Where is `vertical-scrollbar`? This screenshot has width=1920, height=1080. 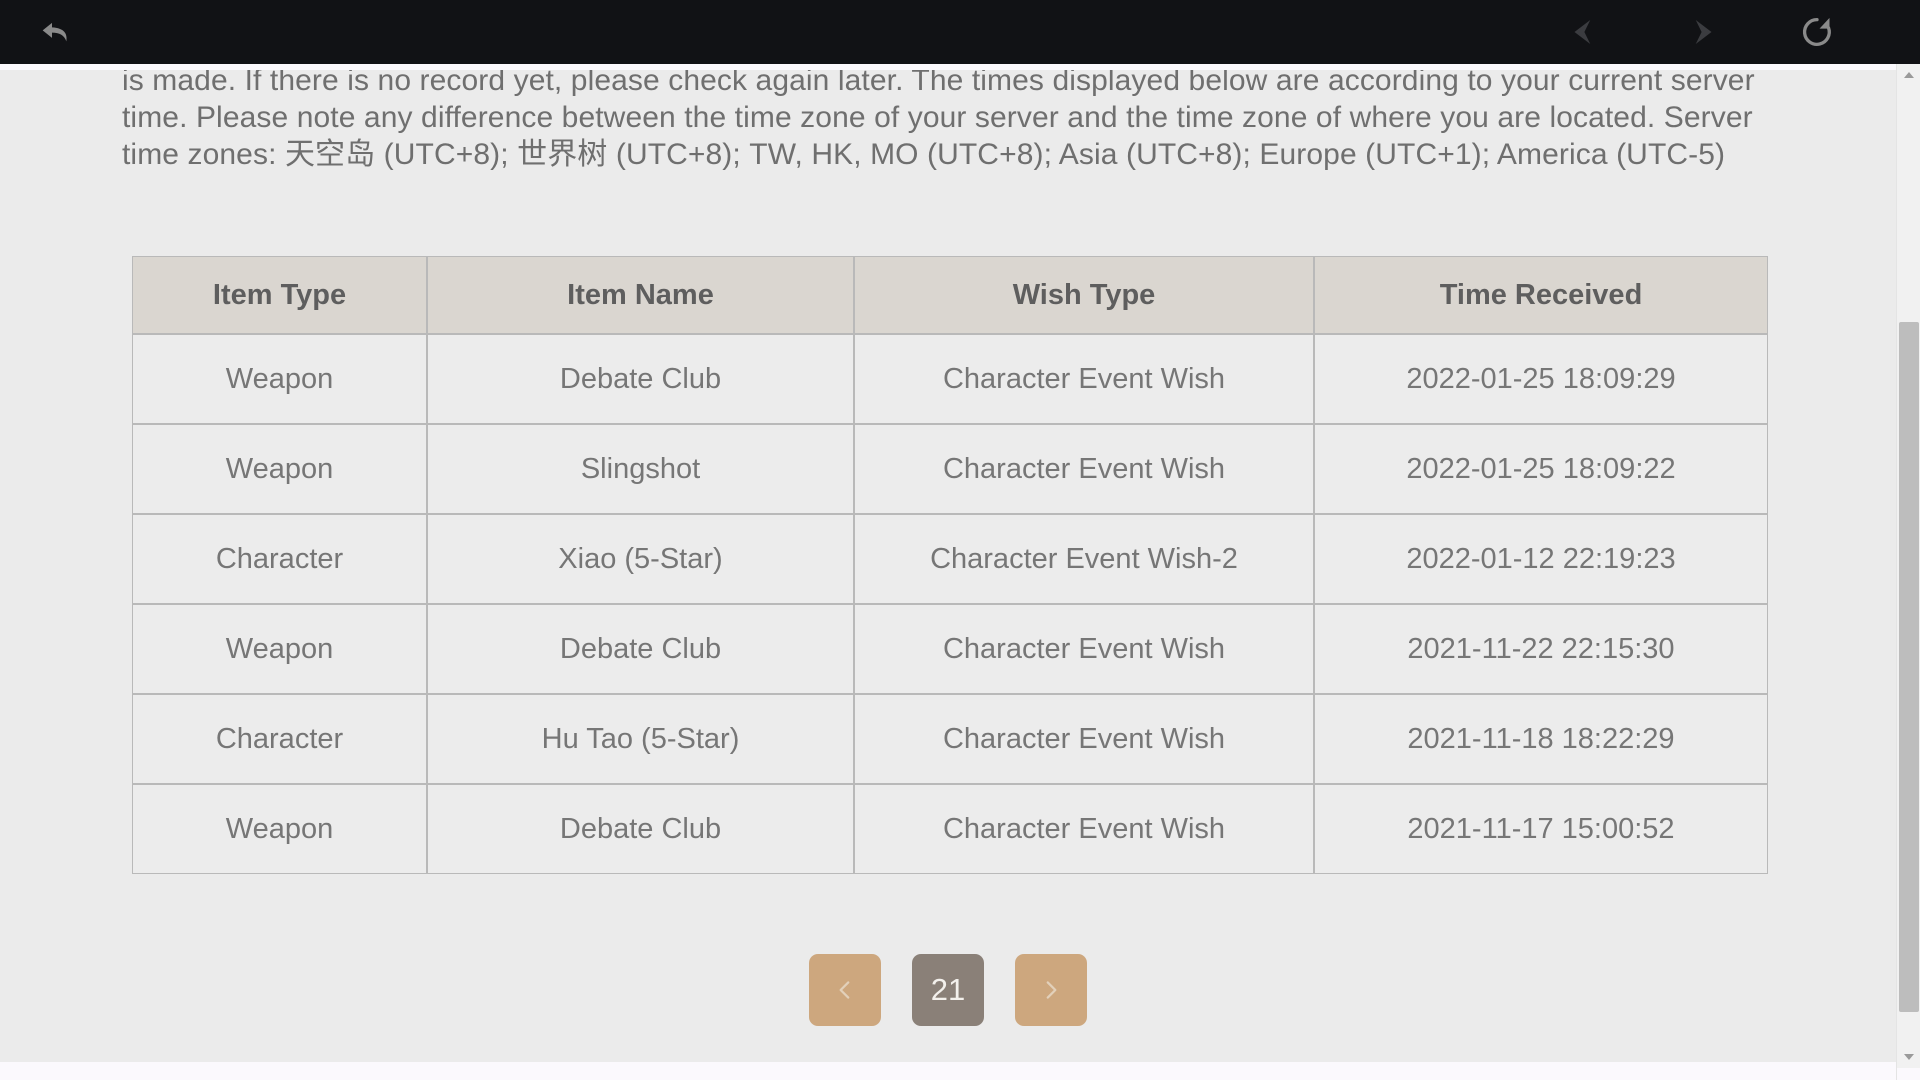
vertical-scrollbar is located at coordinates (1908, 572).